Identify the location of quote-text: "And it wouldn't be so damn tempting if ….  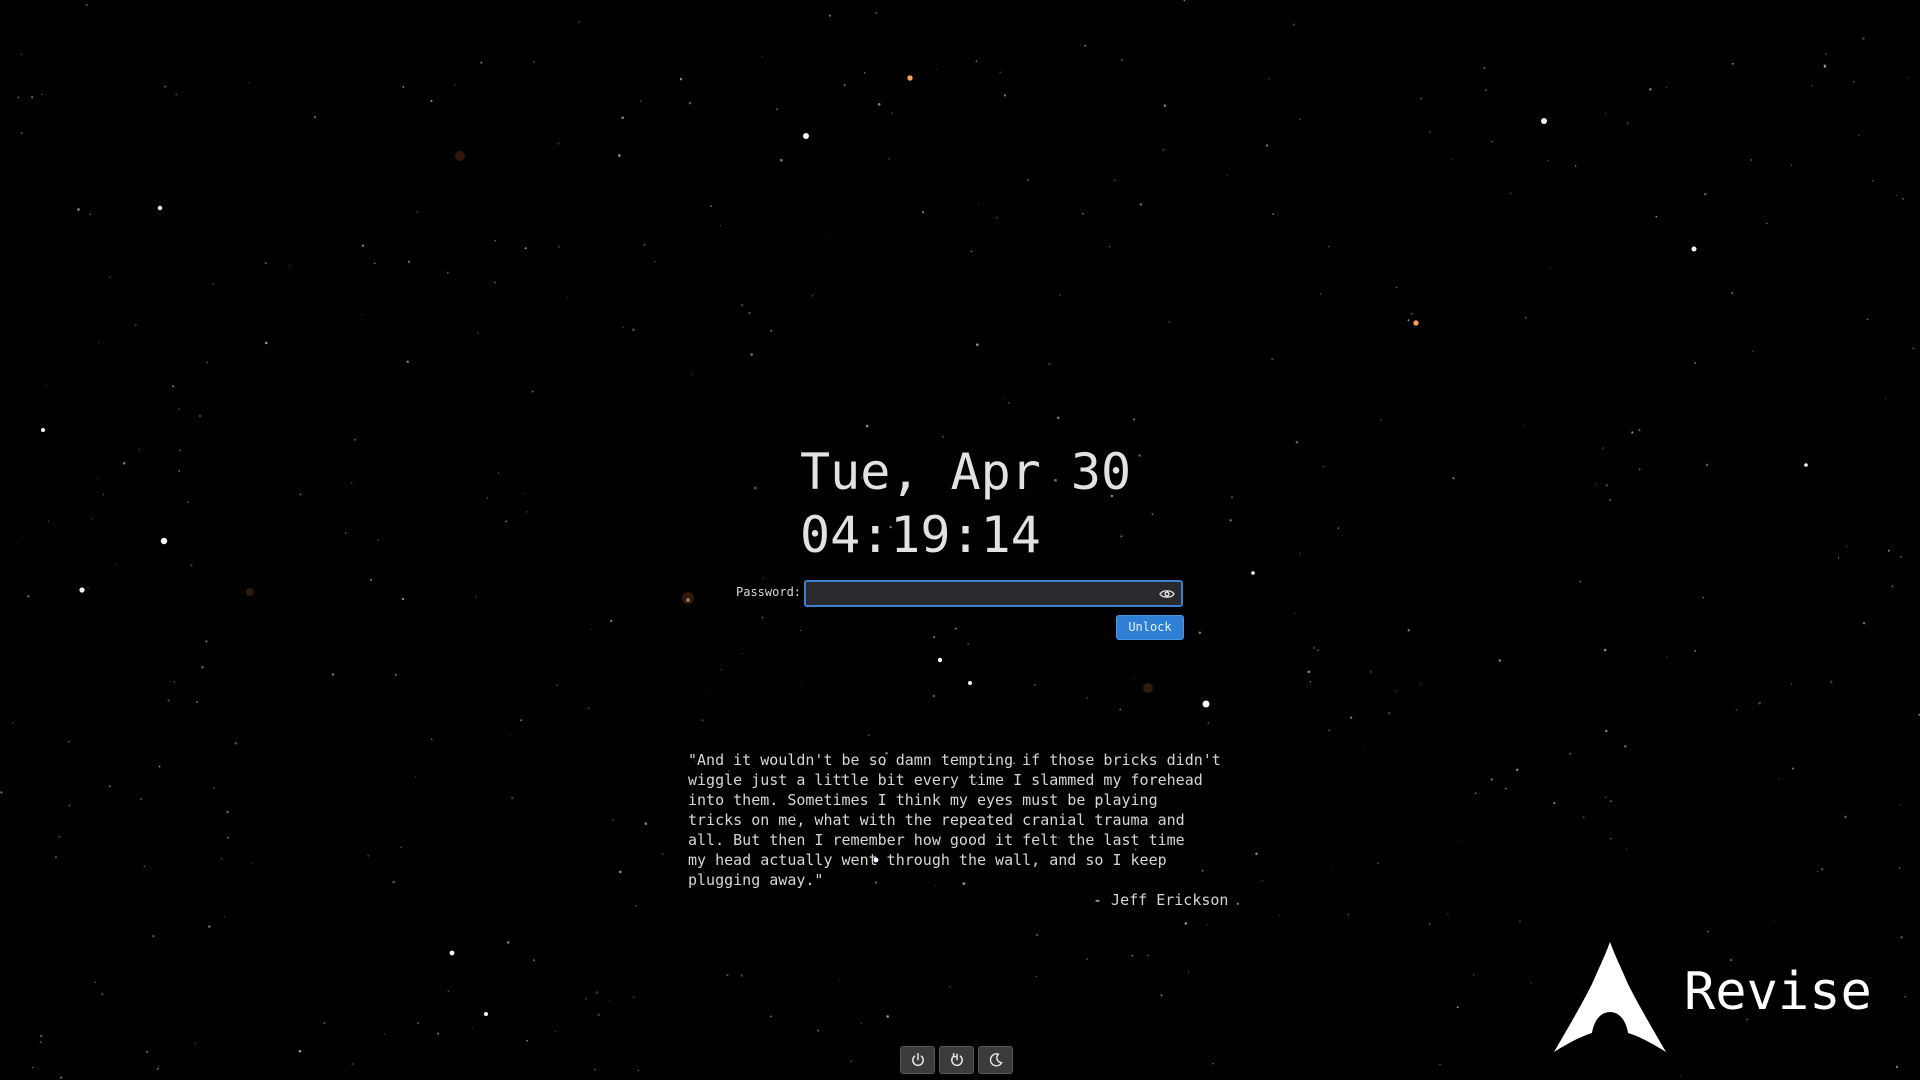
(968, 820).